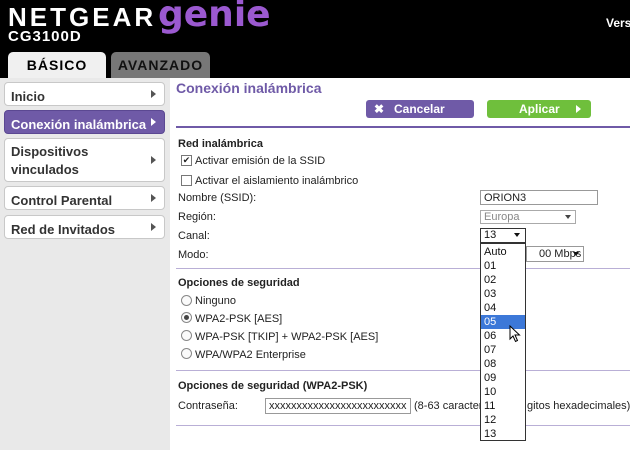  What do you see at coordinates (45, 36) in the screenshot?
I see `model-name: CG3100D` at bounding box center [45, 36].